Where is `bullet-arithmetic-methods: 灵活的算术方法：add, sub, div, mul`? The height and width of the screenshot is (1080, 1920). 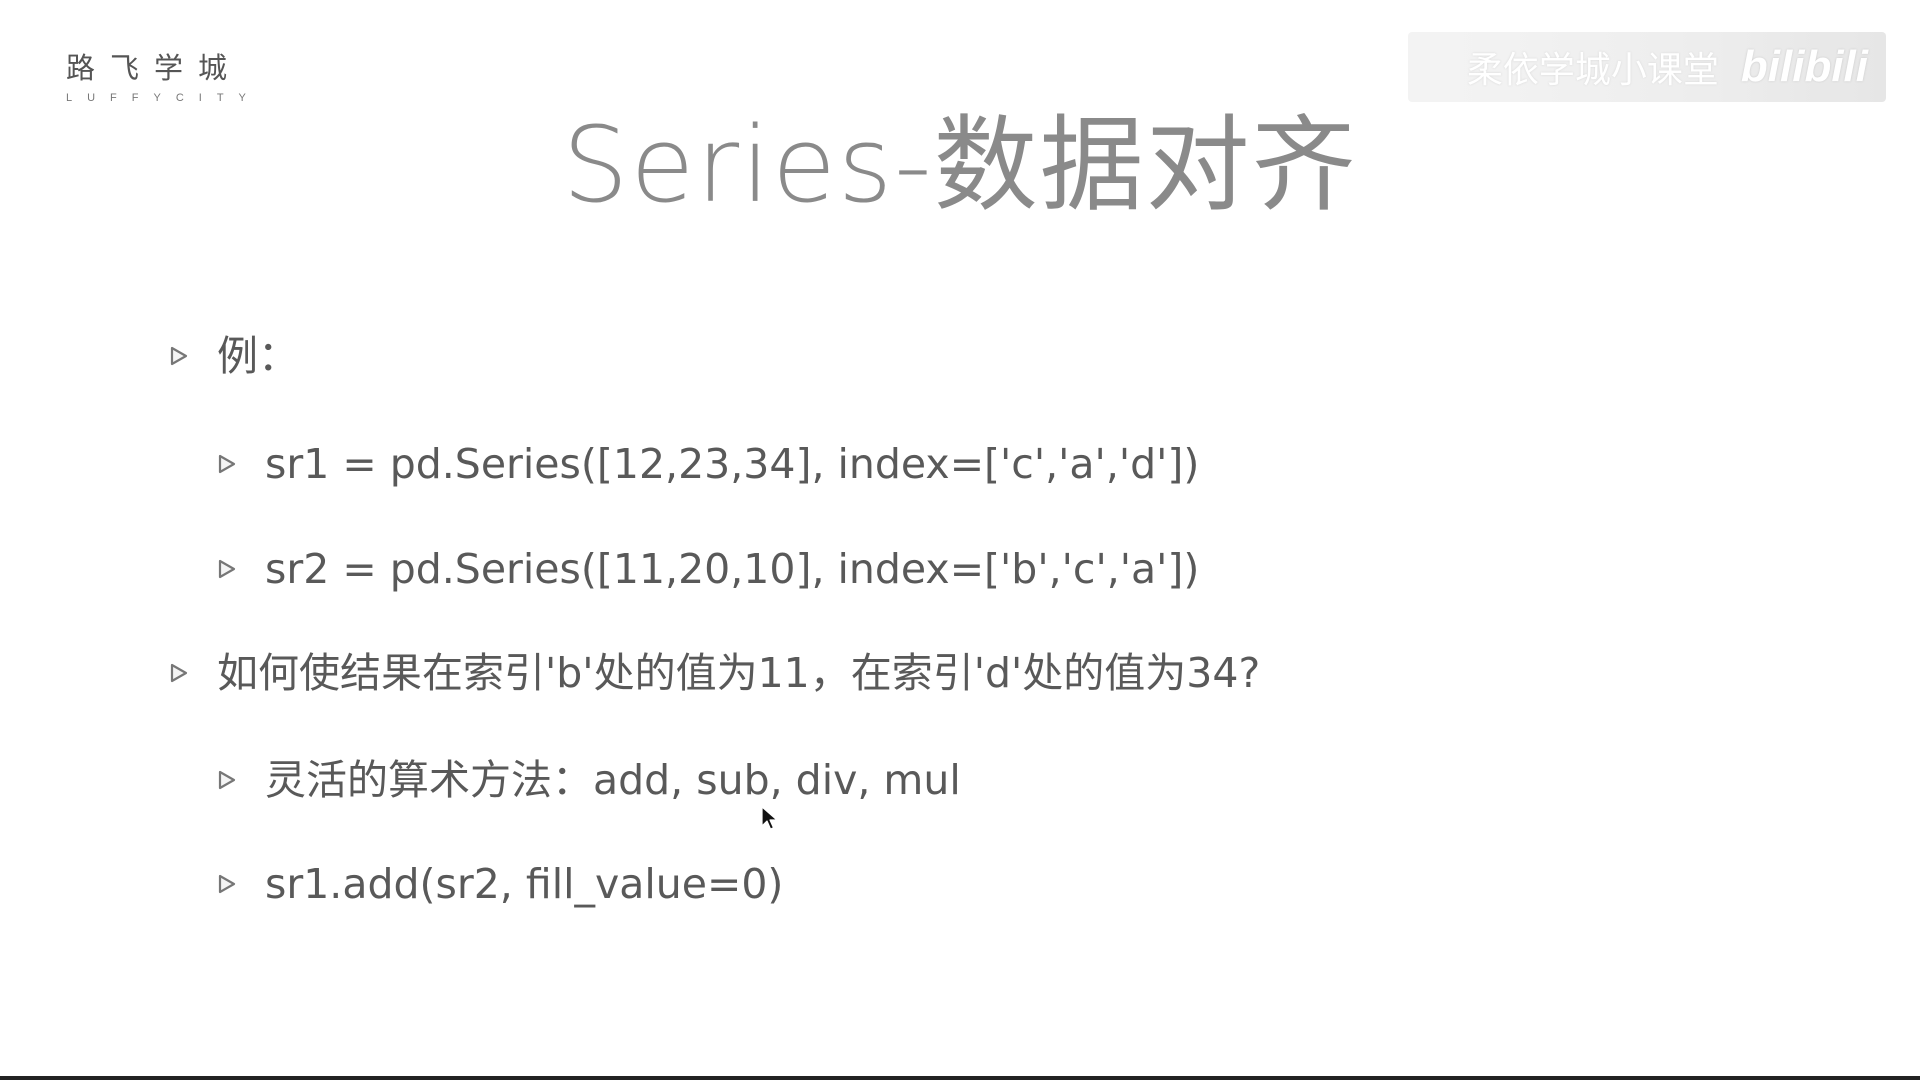
bullet-arithmetic-methods: 灵活的算术方法：add, sub, div, mul is located at coordinates (588, 780).